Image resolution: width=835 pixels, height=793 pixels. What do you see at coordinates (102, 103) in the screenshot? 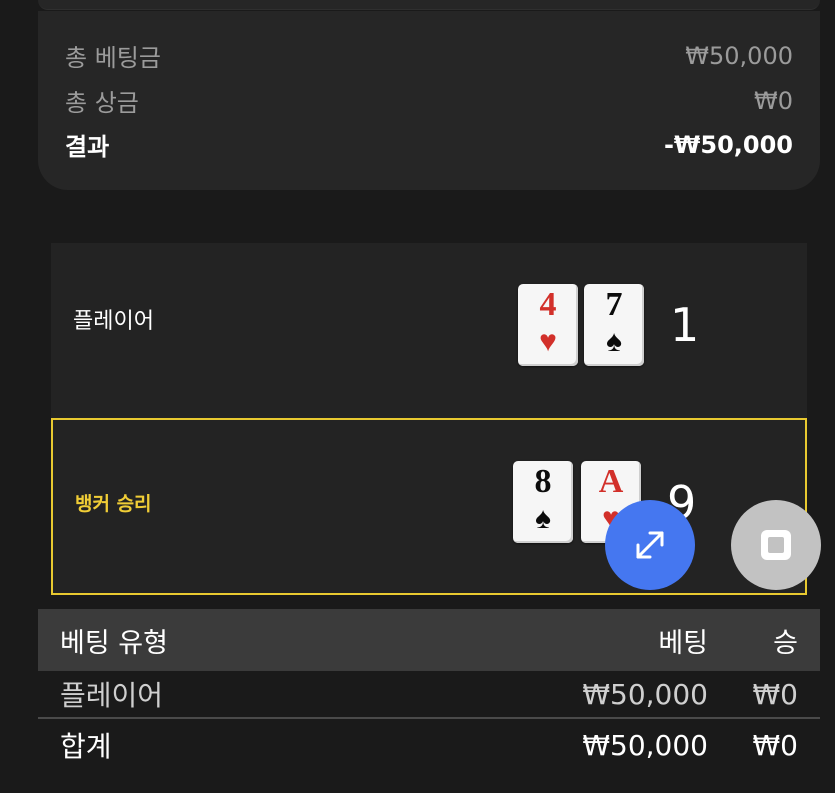
I see `total-prize-label: 총 상금` at bounding box center [102, 103].